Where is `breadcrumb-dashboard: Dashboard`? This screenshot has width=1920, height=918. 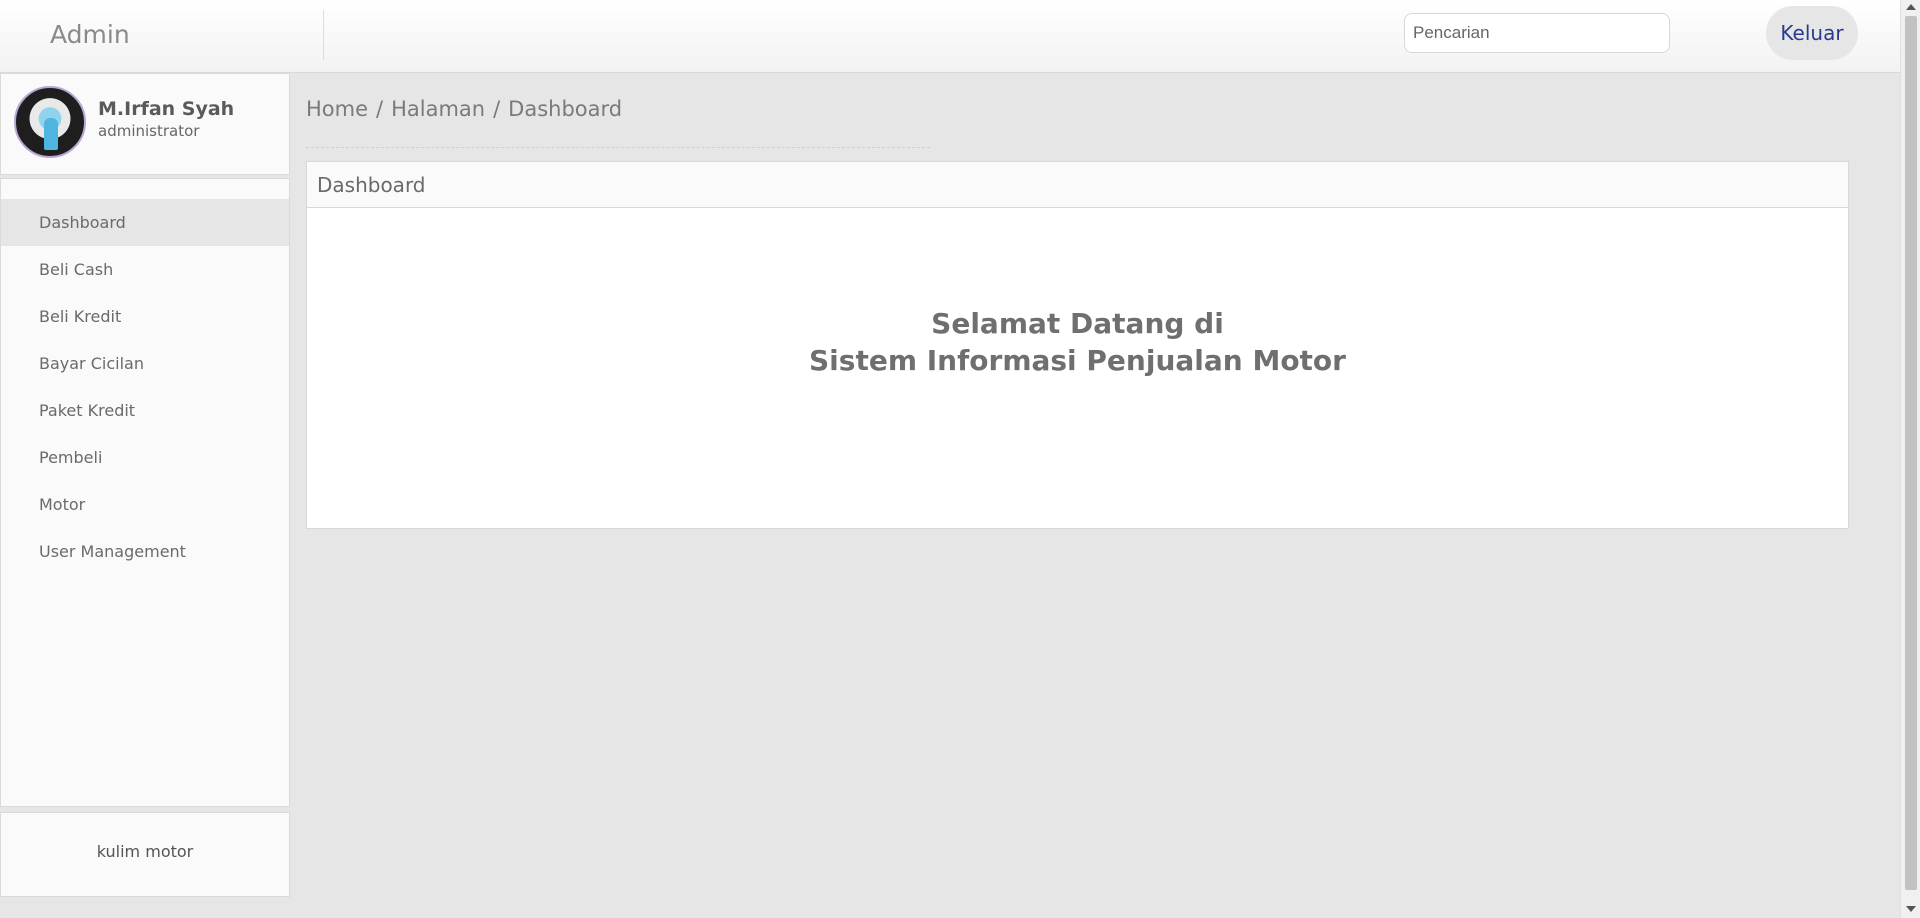
breadcrumb-dashboard: Dashboard is located at coordinates (565, 109).